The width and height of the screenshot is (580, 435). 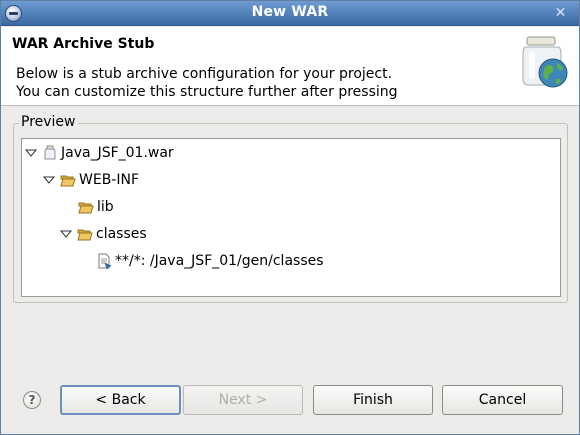 I want to click on tree-node-label: lib, so click(x=105, y=207).